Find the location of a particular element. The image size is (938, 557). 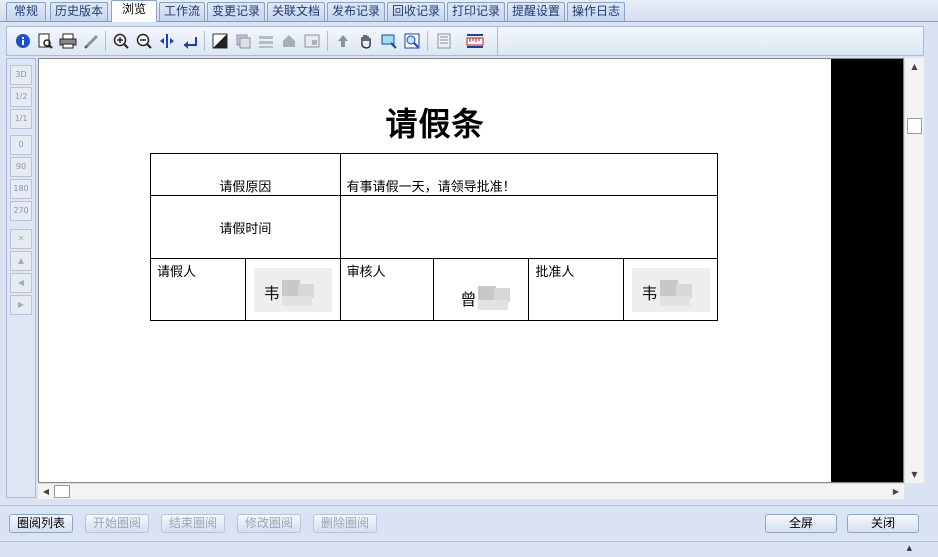

tab-general: 常规 is located at coordinates (26, 11).